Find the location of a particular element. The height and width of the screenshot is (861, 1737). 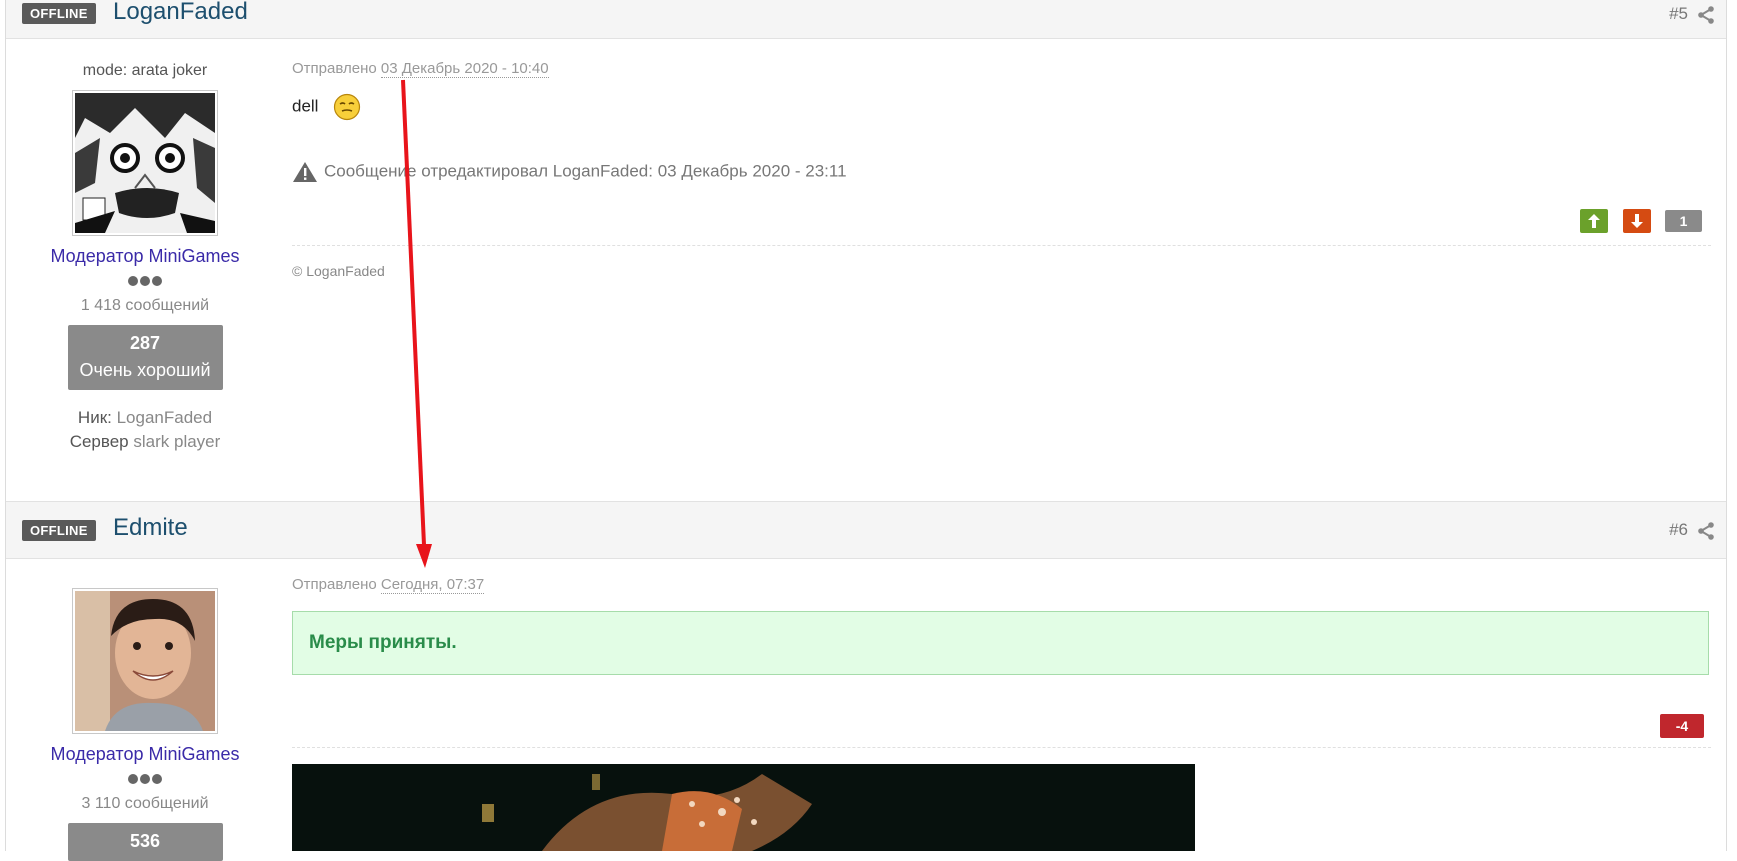

server-field: Сервер slark player is located at coordinates (145, 442).